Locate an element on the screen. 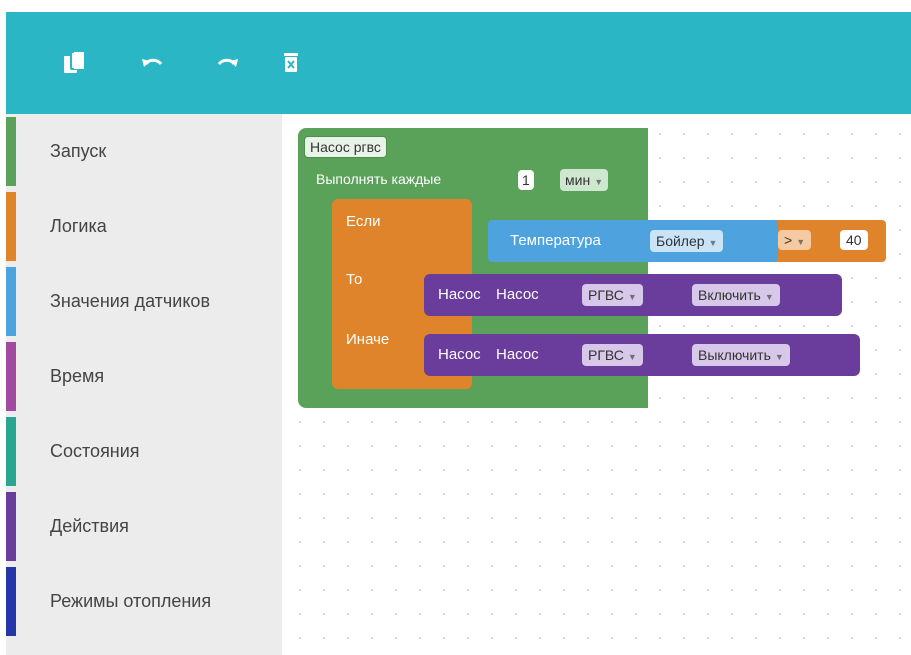 The width and height of the screenshot is (911, 655). else-label: Иначе is located at coordinates (368, 339).